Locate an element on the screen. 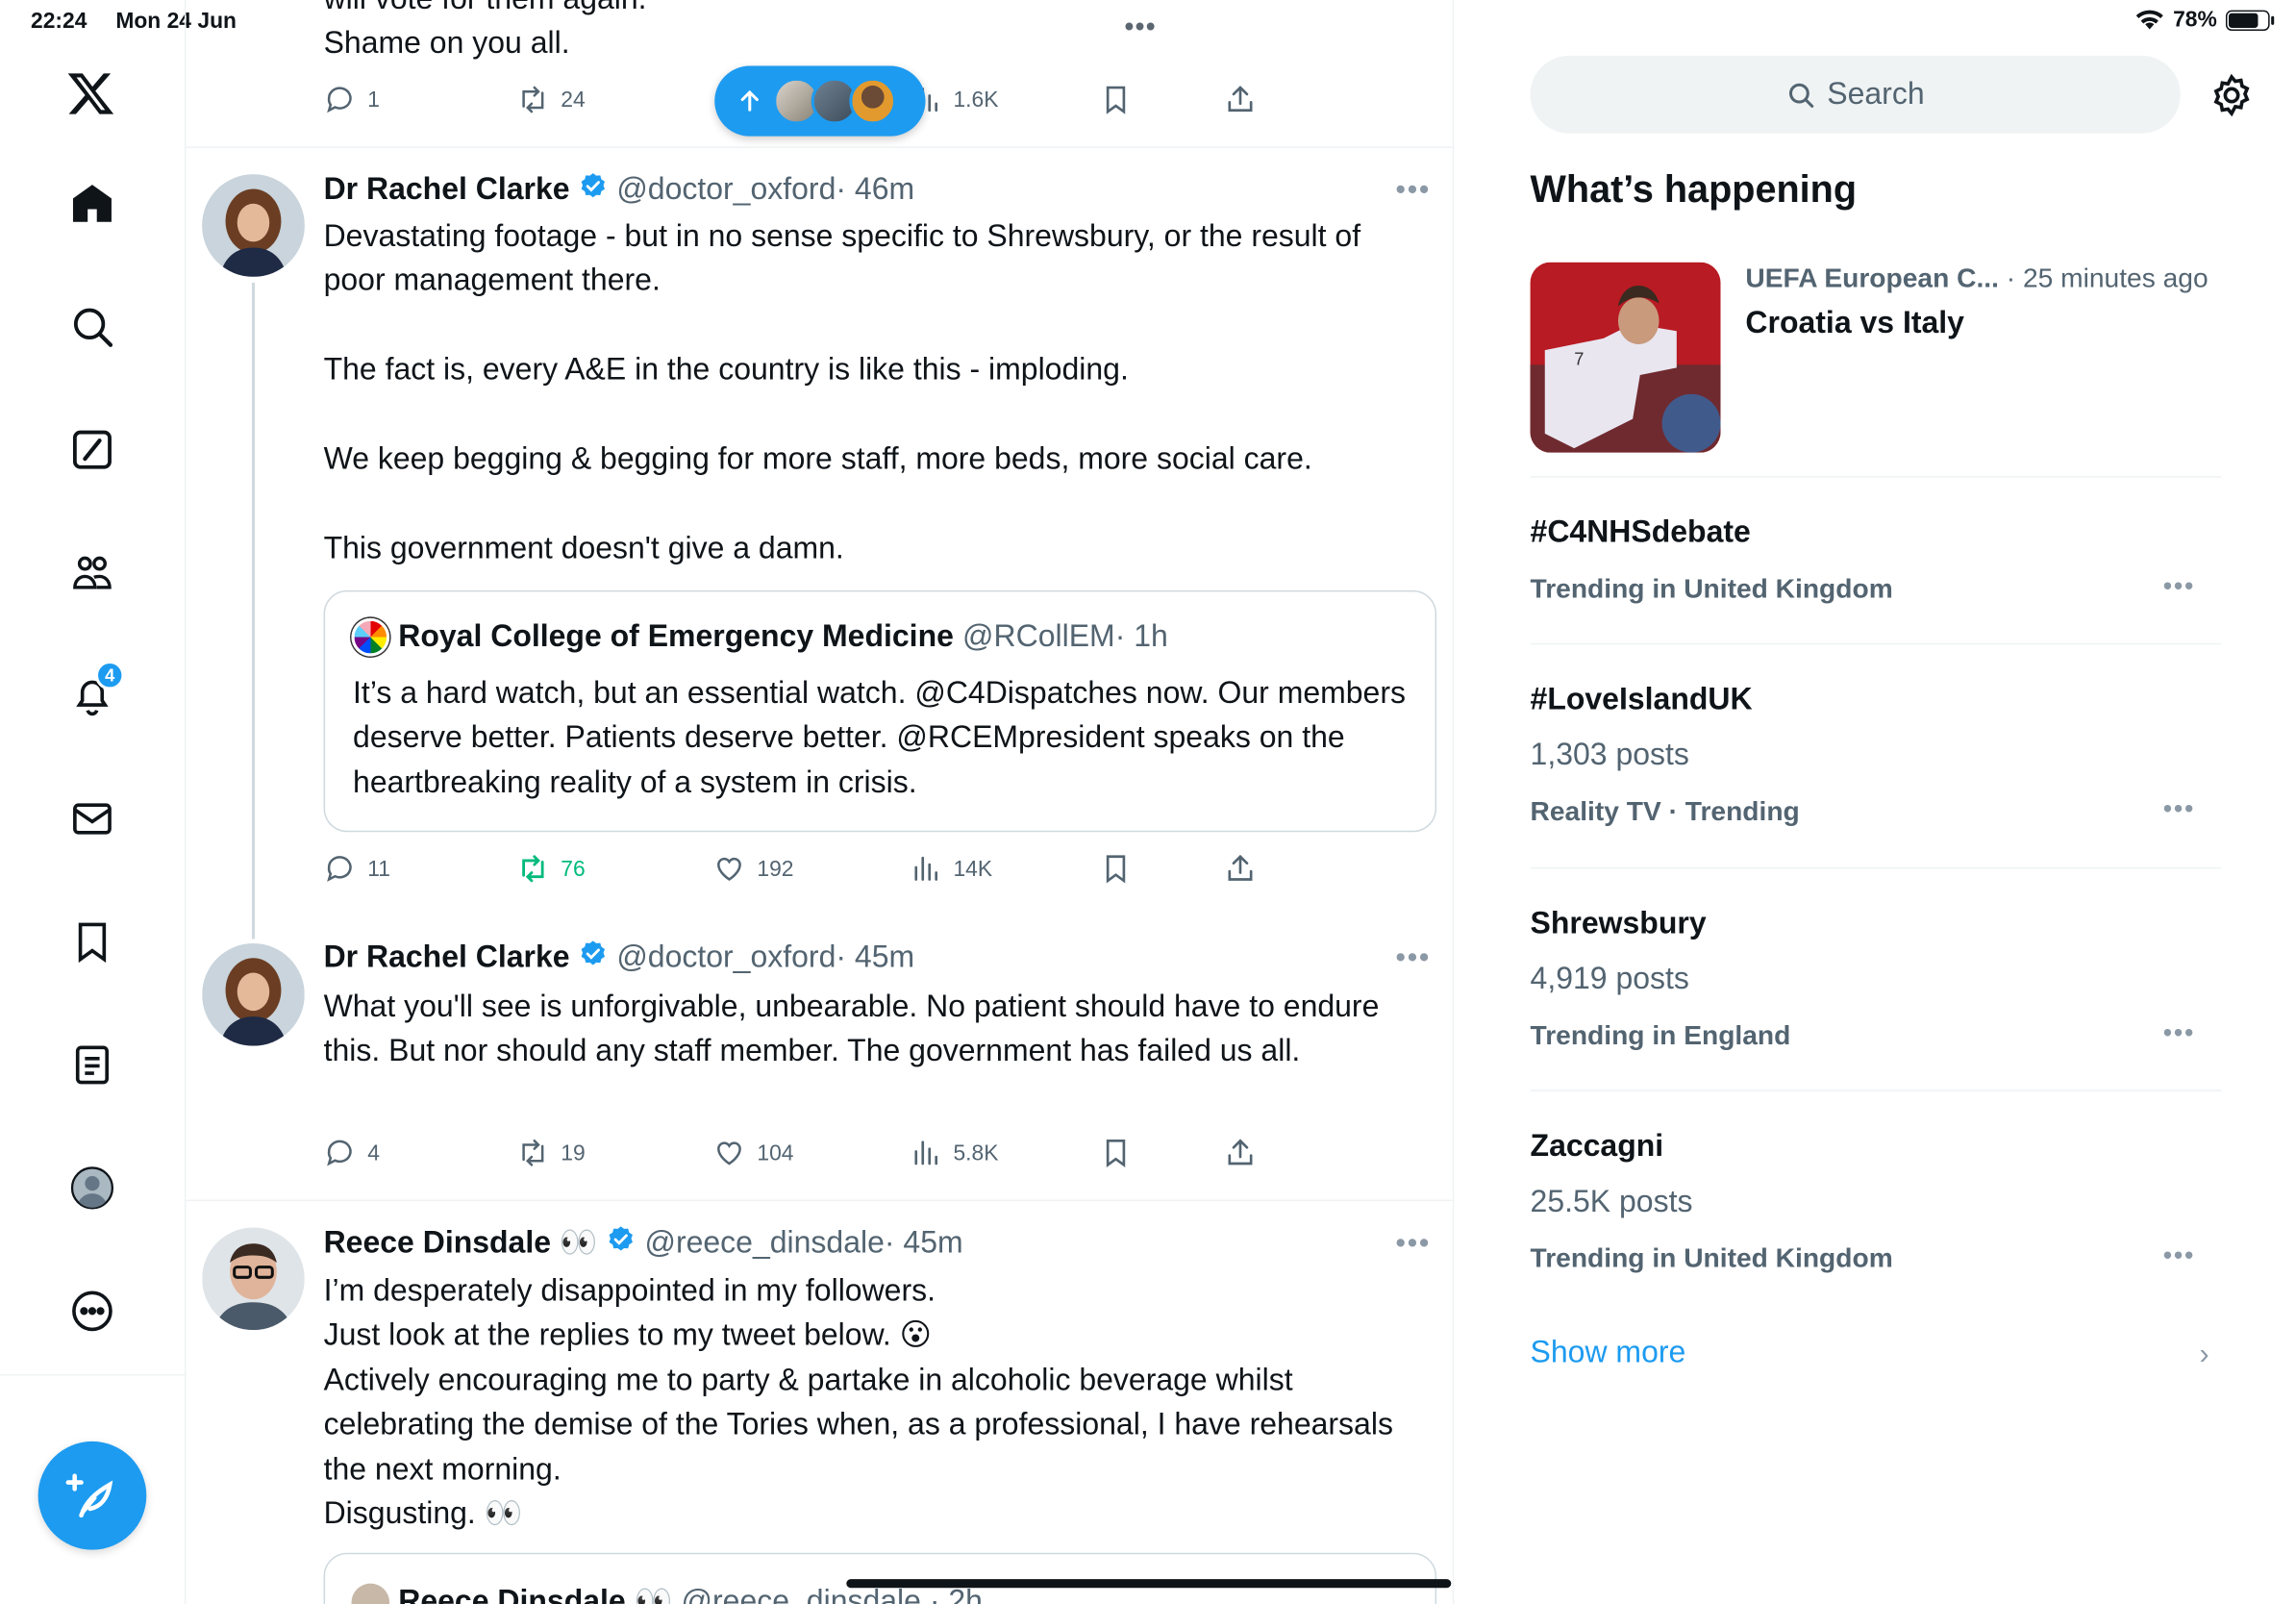 Image resolution: width=2296 pixels, height=1604 pixels. more-options-icon is located at coordinates (92, 1311).